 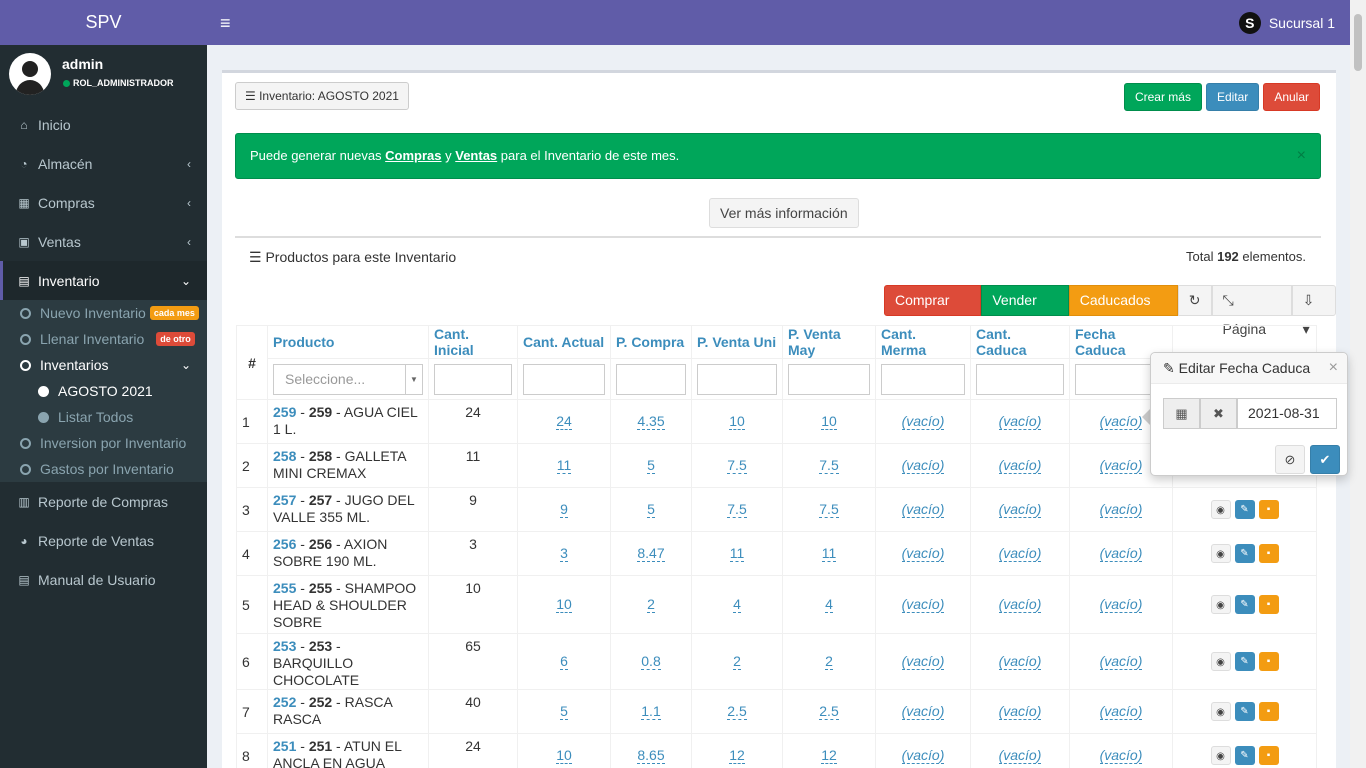 What do you see at coordinates (651, 422) in the screenshot?
I see `editable-pc: 4.35` at bounding box center [651, 422].